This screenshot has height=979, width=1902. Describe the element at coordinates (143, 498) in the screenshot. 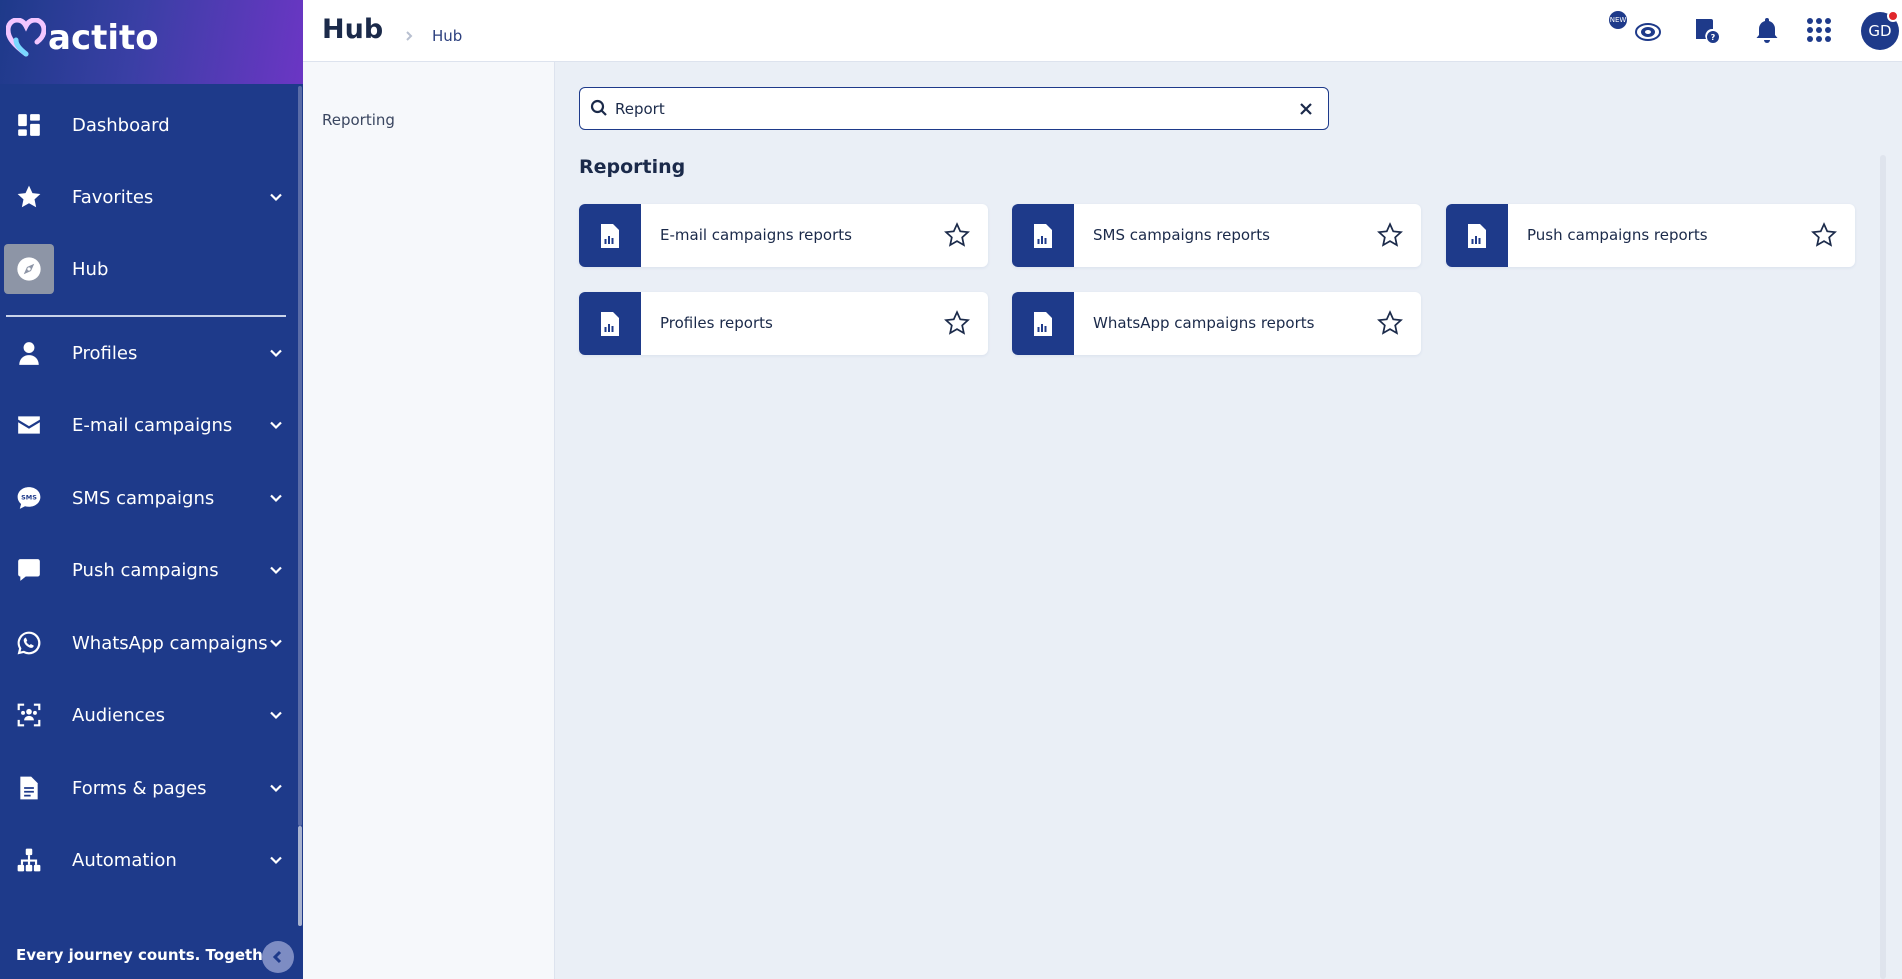

I see `sidebar-item-label: SMS campaigns` at that location.